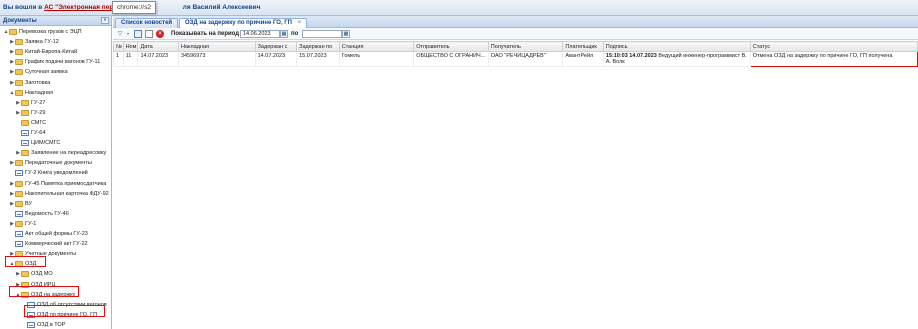  I want to click on tree-item: Акт общей формы ГУ-23, so click(48, 234).